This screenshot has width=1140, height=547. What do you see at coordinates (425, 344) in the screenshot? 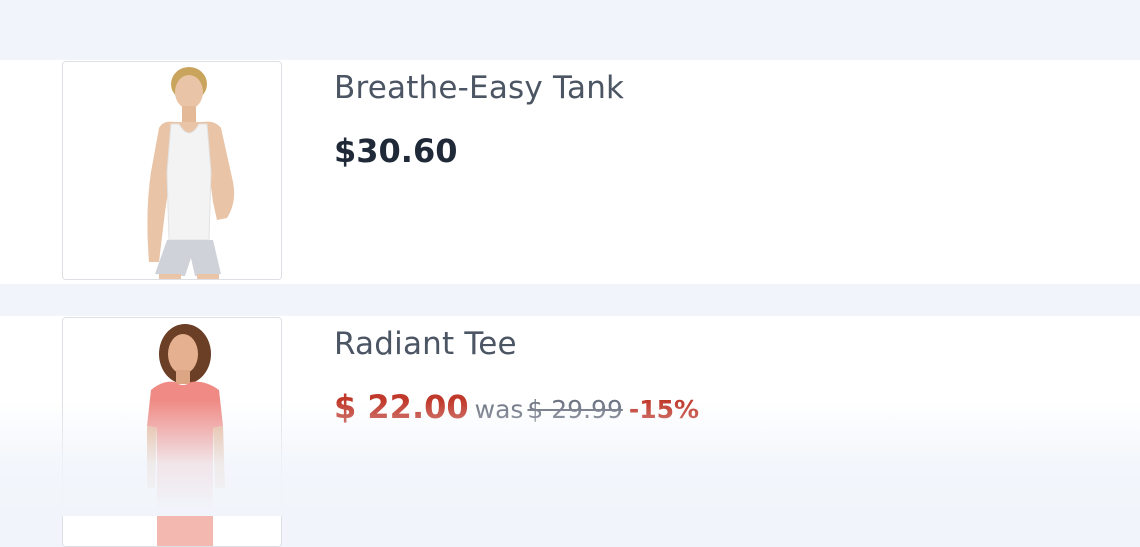
I see `product-name: Radiant Tee` at bounding box center [425, 344].